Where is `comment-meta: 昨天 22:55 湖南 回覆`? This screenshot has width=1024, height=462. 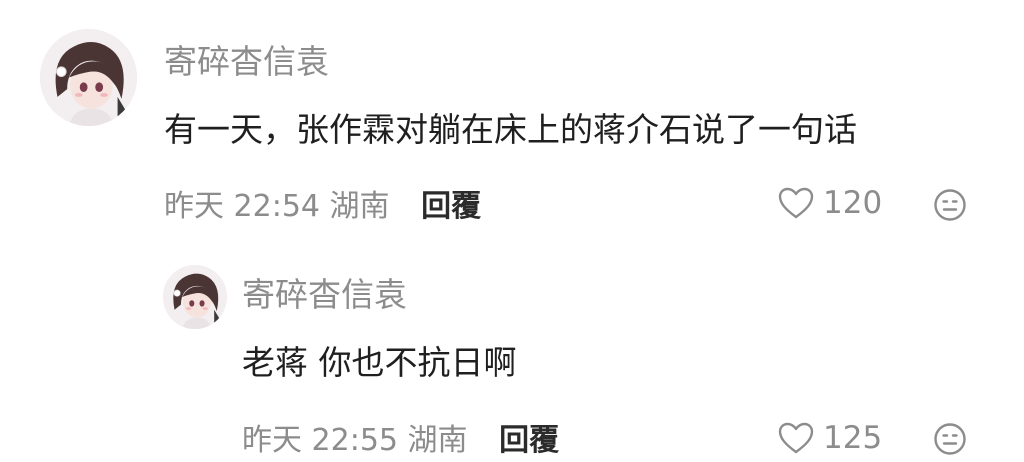
comment-meta: 昨天 22:55 湖南 回覆 is located at coordinates (400, 441).